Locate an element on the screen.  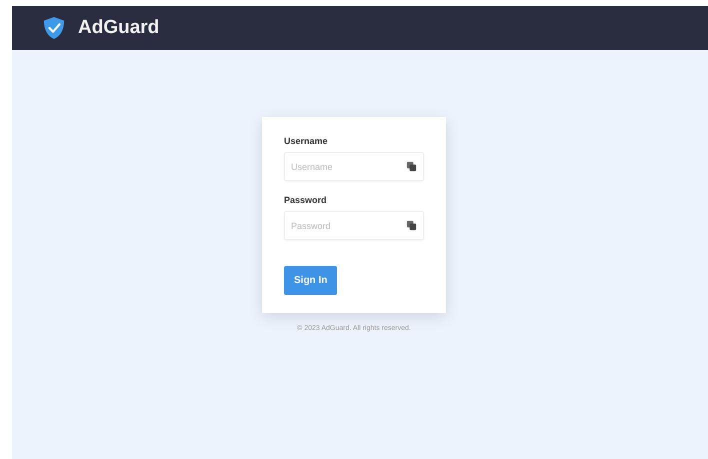
field-label: Username is located at coordinates (306, 141).